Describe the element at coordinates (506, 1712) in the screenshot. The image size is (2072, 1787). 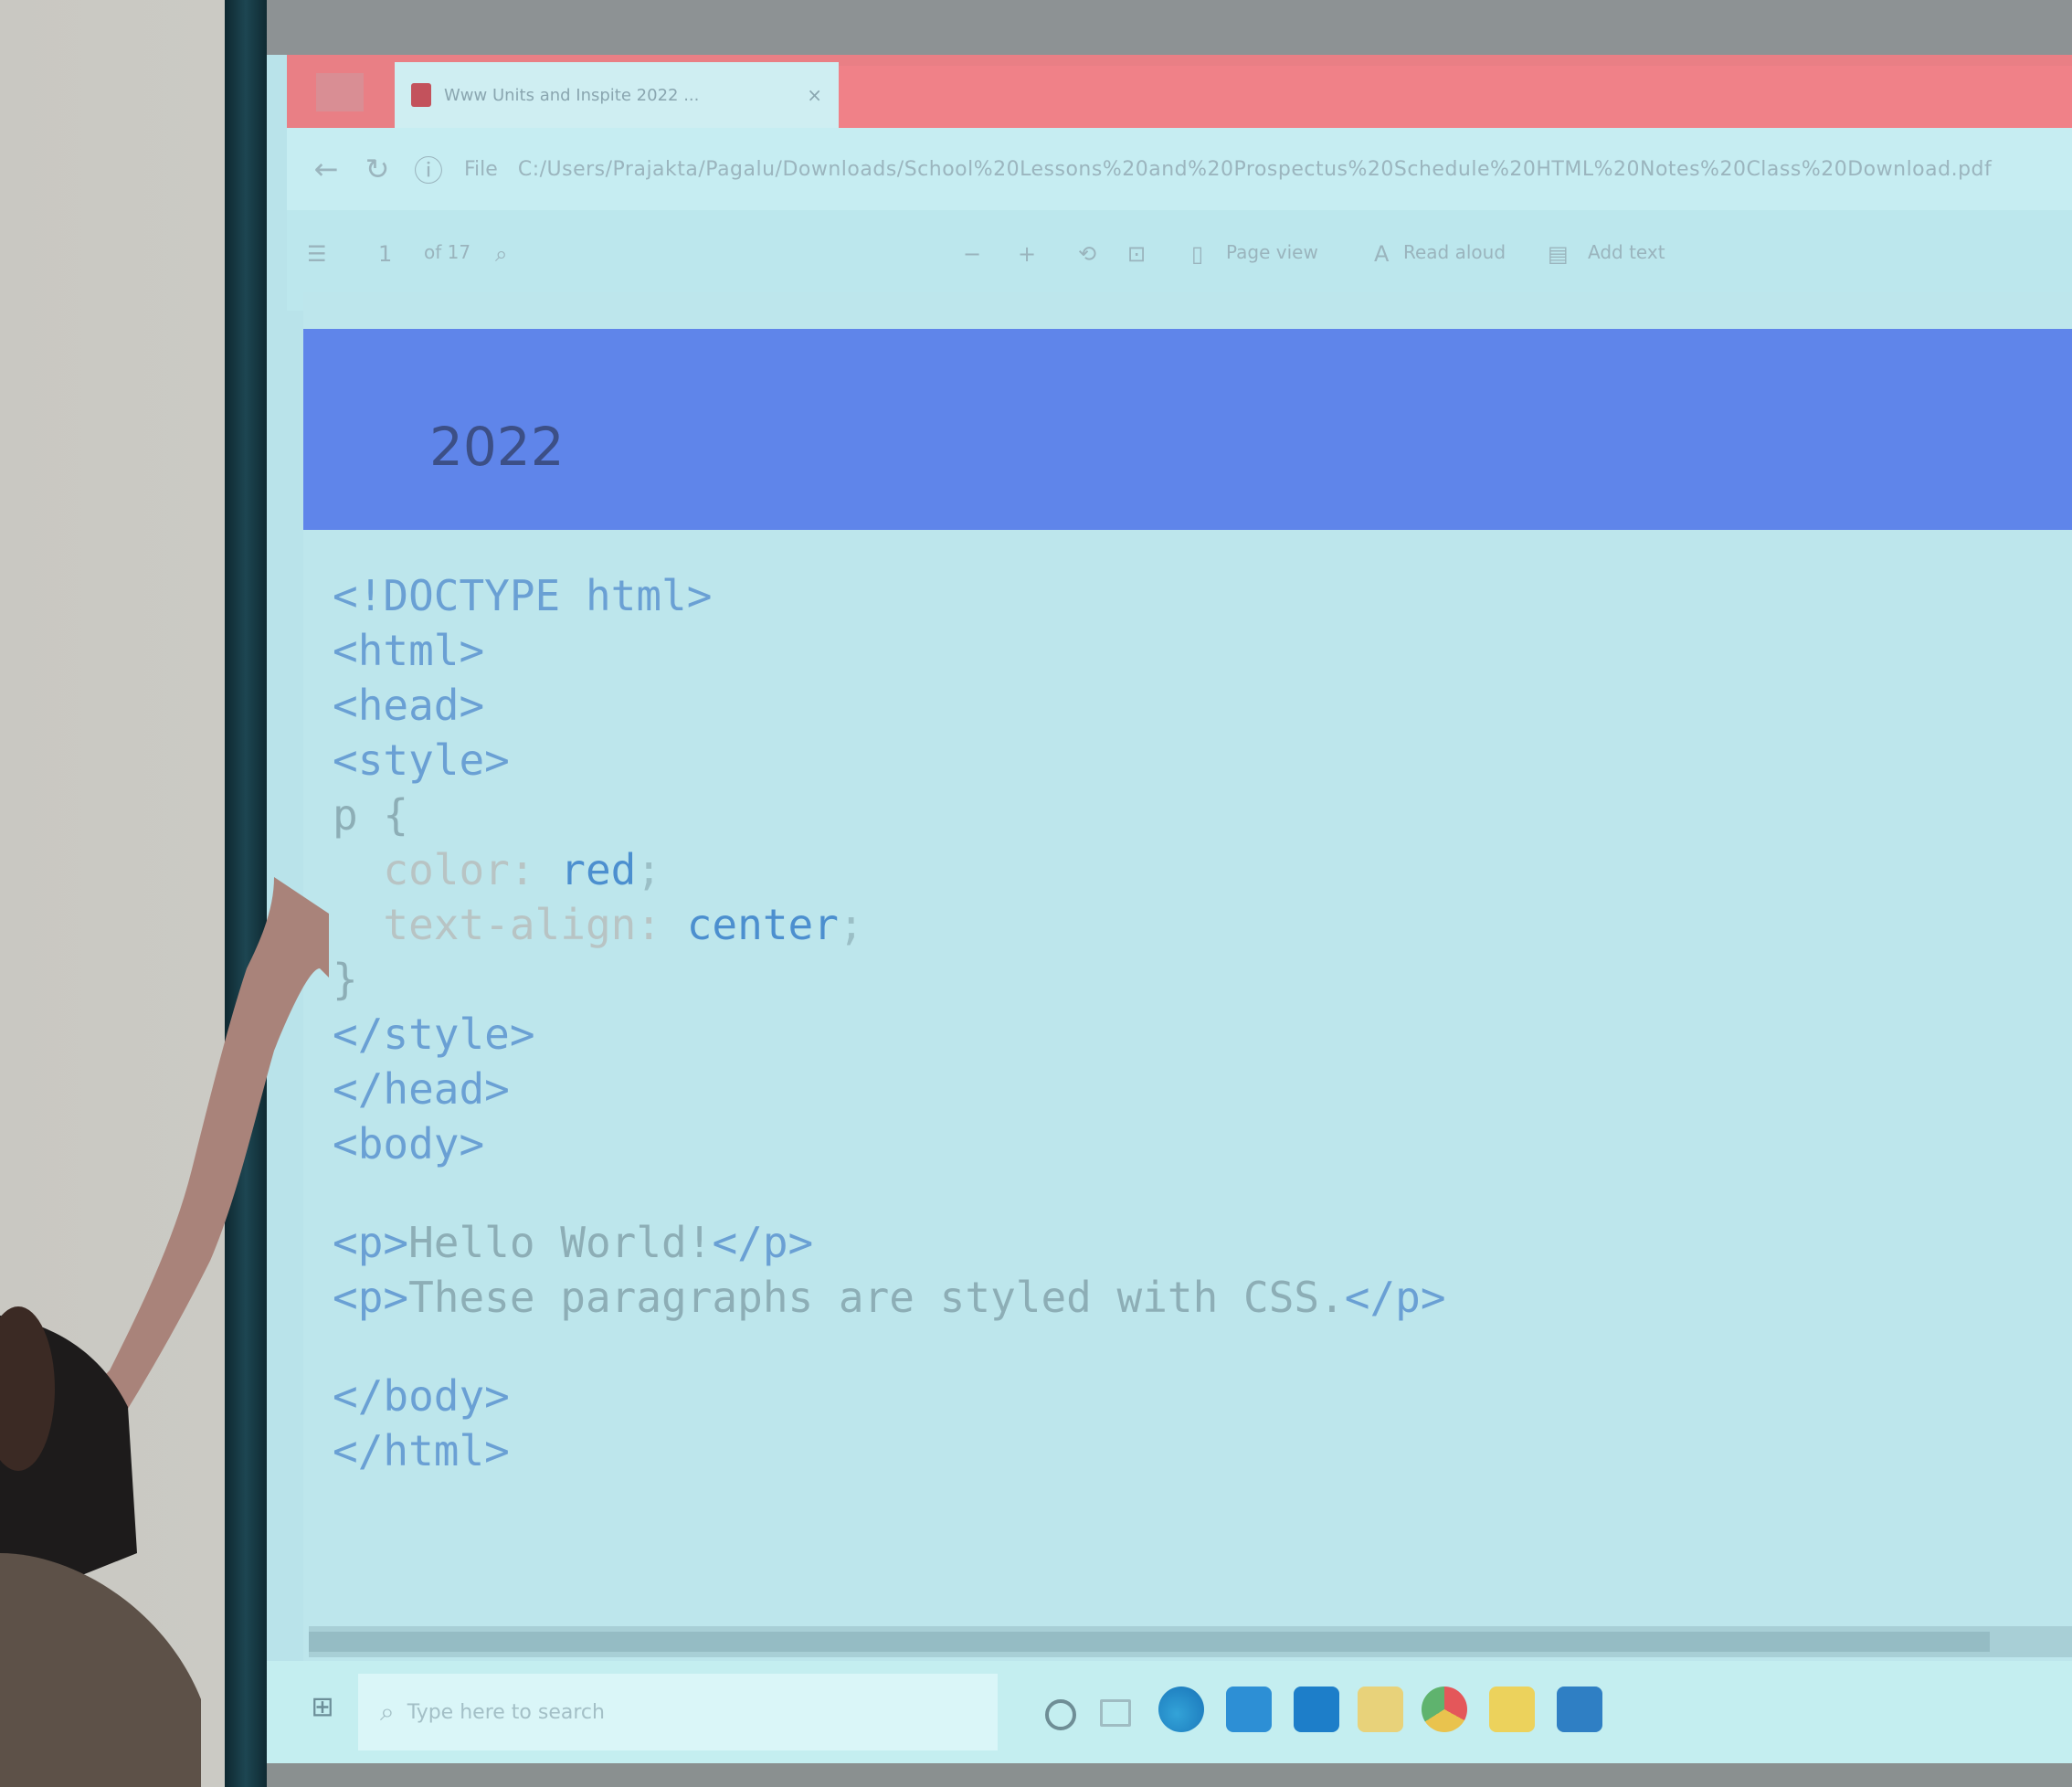
I see `taskbar-search-placeholder: Type here to search` at that location.